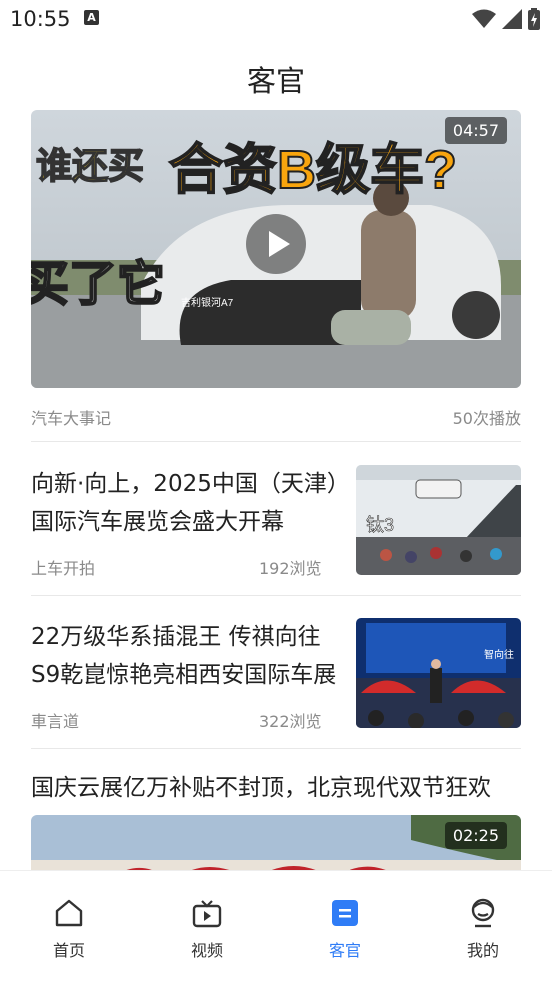 The height and width of the screenshot is (984, 552). I want to click on article-title: 22万级华系插混王 传祺向往S9乾崑惊艳亮相西安国际车展, so click(187, 656).